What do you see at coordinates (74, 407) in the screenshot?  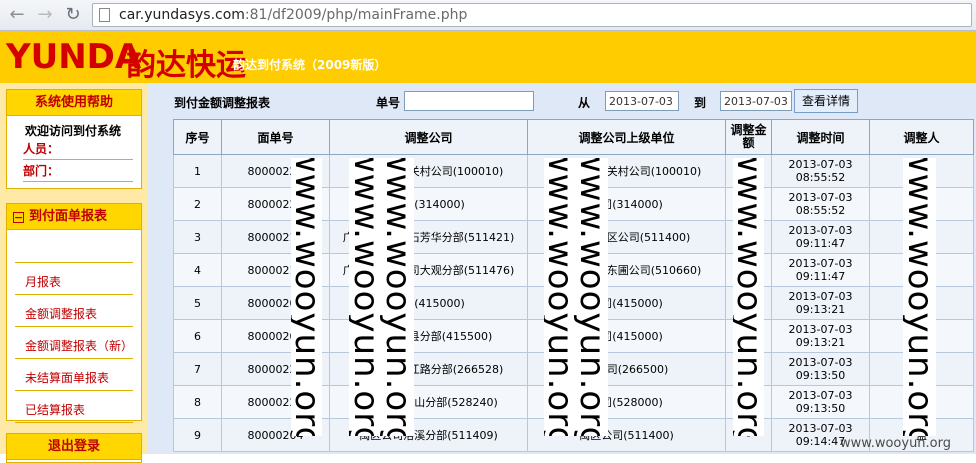 I see `menu-settled-report: 已结算报表` at bounding box center [74, 407].